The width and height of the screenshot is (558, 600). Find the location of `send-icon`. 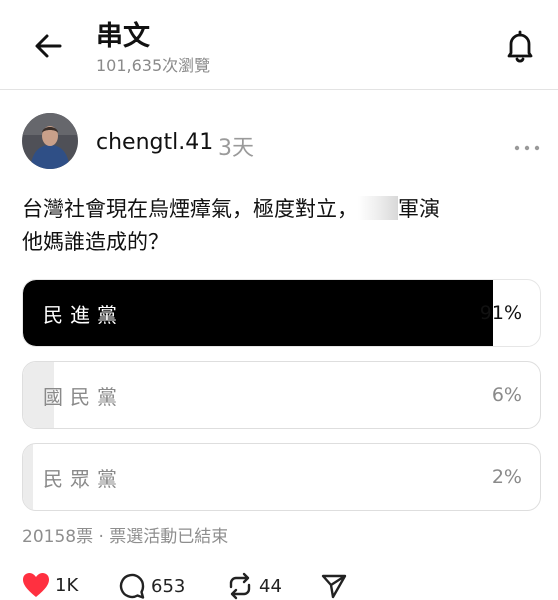

send-icon is located at coordinates (334, 586).